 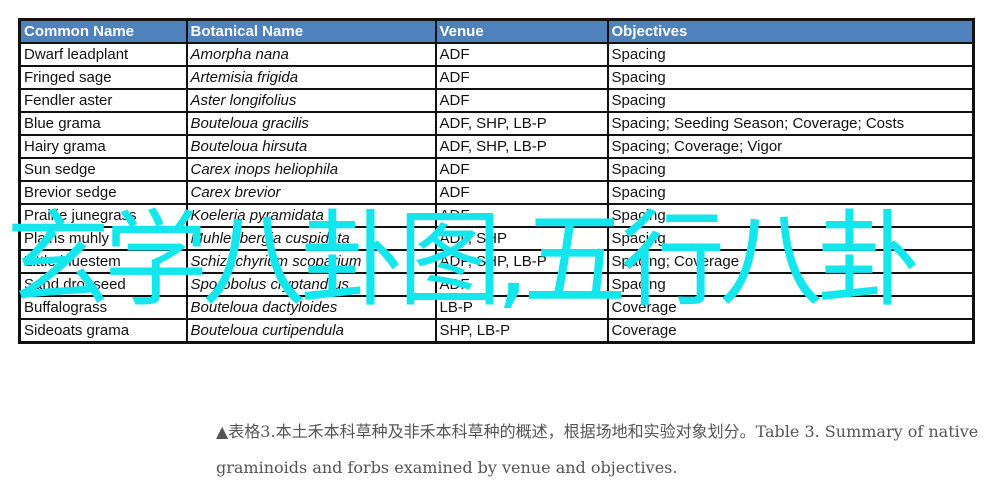 What do you see at coordinates (103, 146) in the screenshot?
I see `cell-common-name: Hairy grama` at bounding box center [103, 146].